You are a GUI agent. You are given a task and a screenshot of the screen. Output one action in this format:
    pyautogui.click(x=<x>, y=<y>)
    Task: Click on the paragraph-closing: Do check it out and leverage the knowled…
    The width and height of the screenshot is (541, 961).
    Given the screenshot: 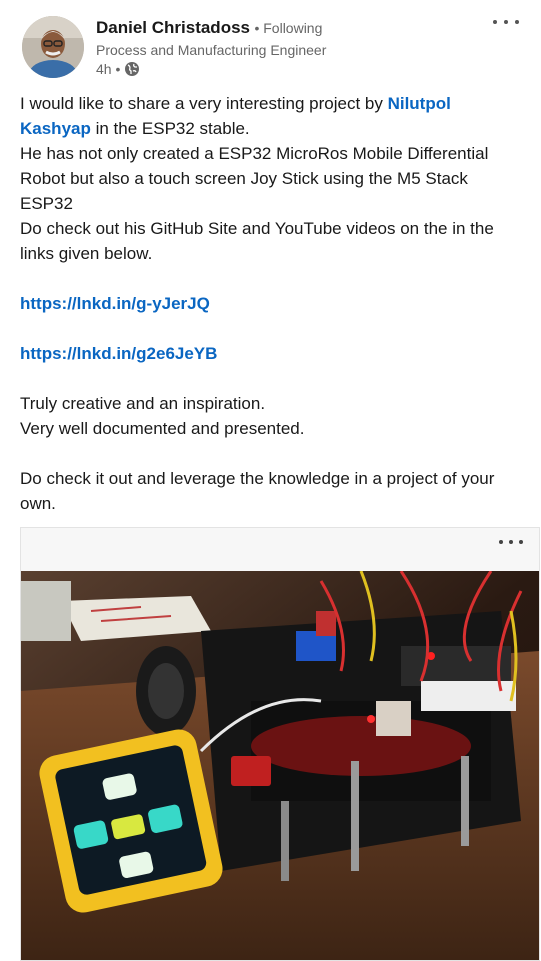 What is the action you would take?
    pyautogui.click(x=257, y=491)
    